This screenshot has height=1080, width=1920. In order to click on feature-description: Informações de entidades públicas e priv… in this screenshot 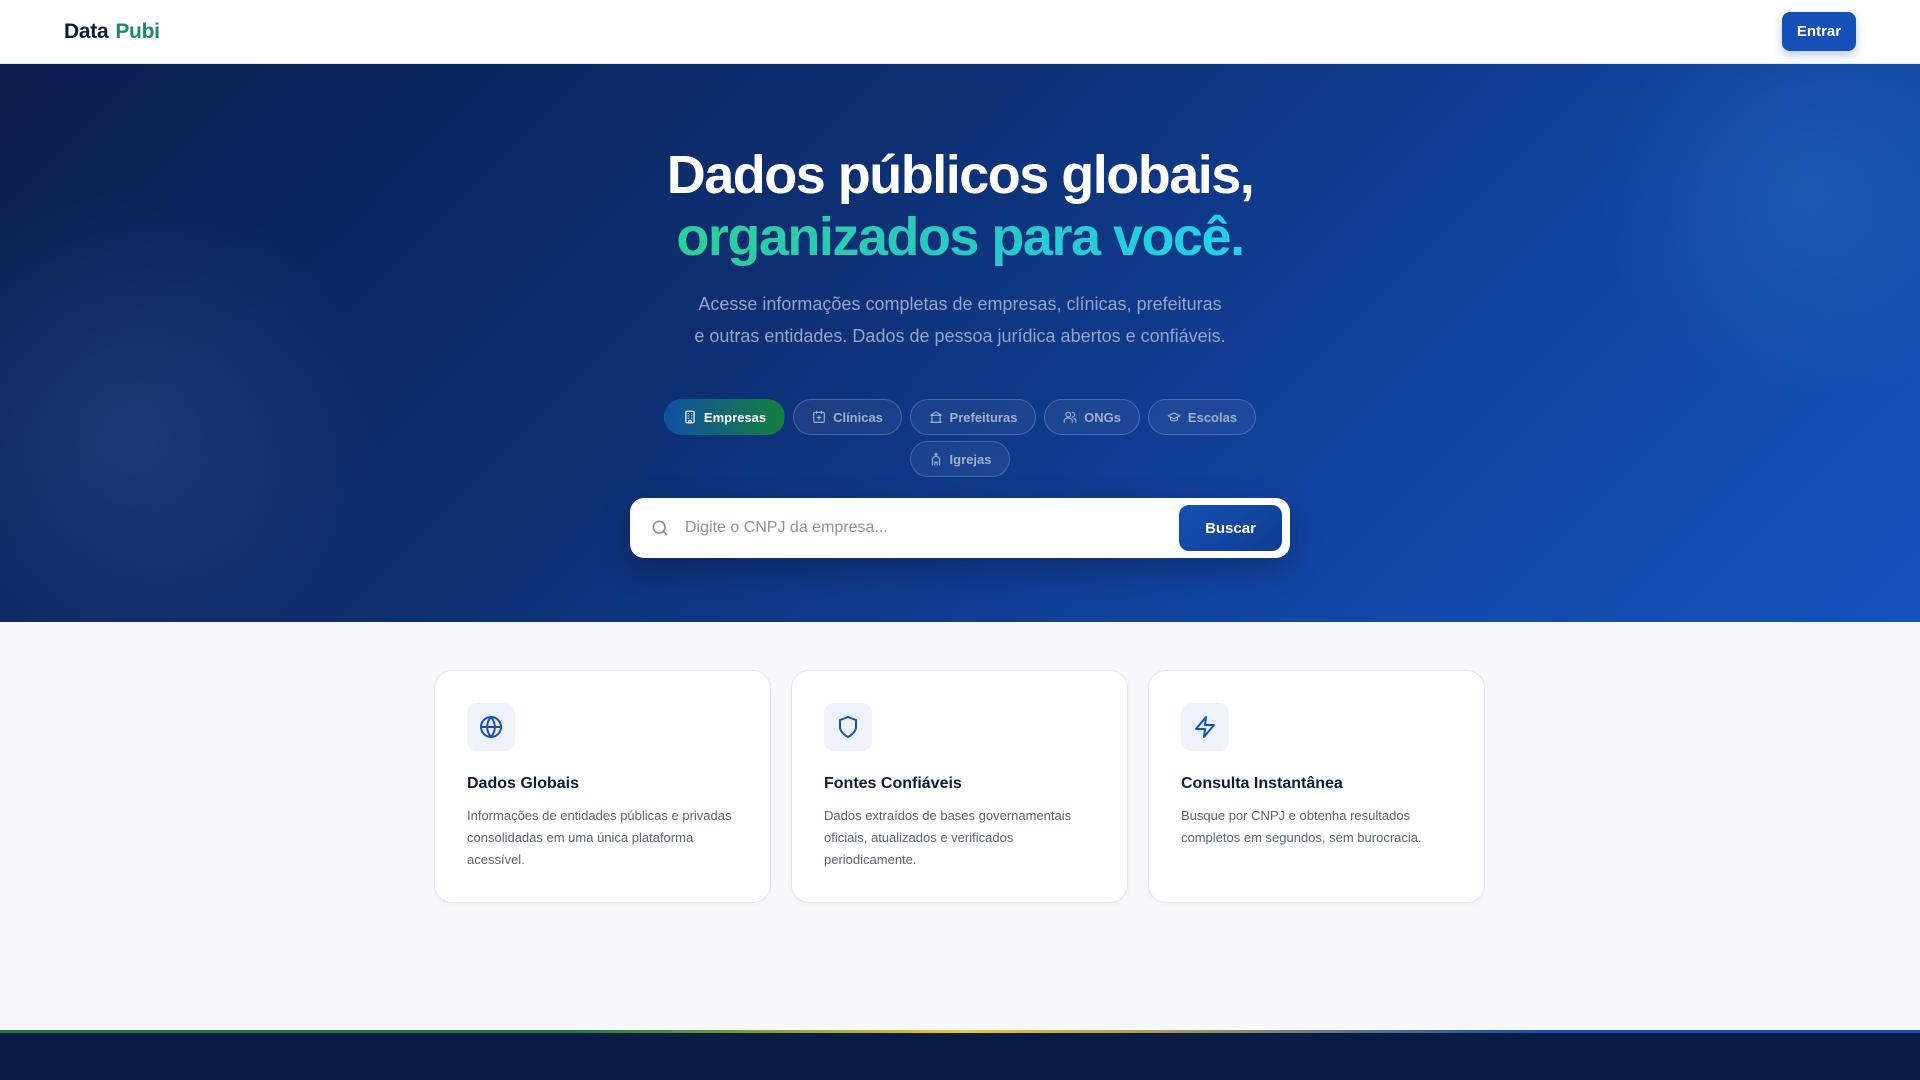, I will do `click(599, 837)`.